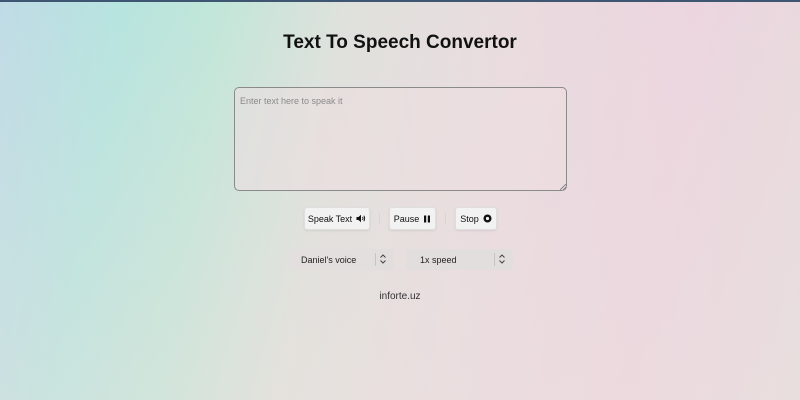 Image resolution: width=800 pixels, height=400 pixels. What do you see at coordinates (400, 296) in the screenshot?
I see `footer-credit: inforte.uz` at bounding box center [400, 296].